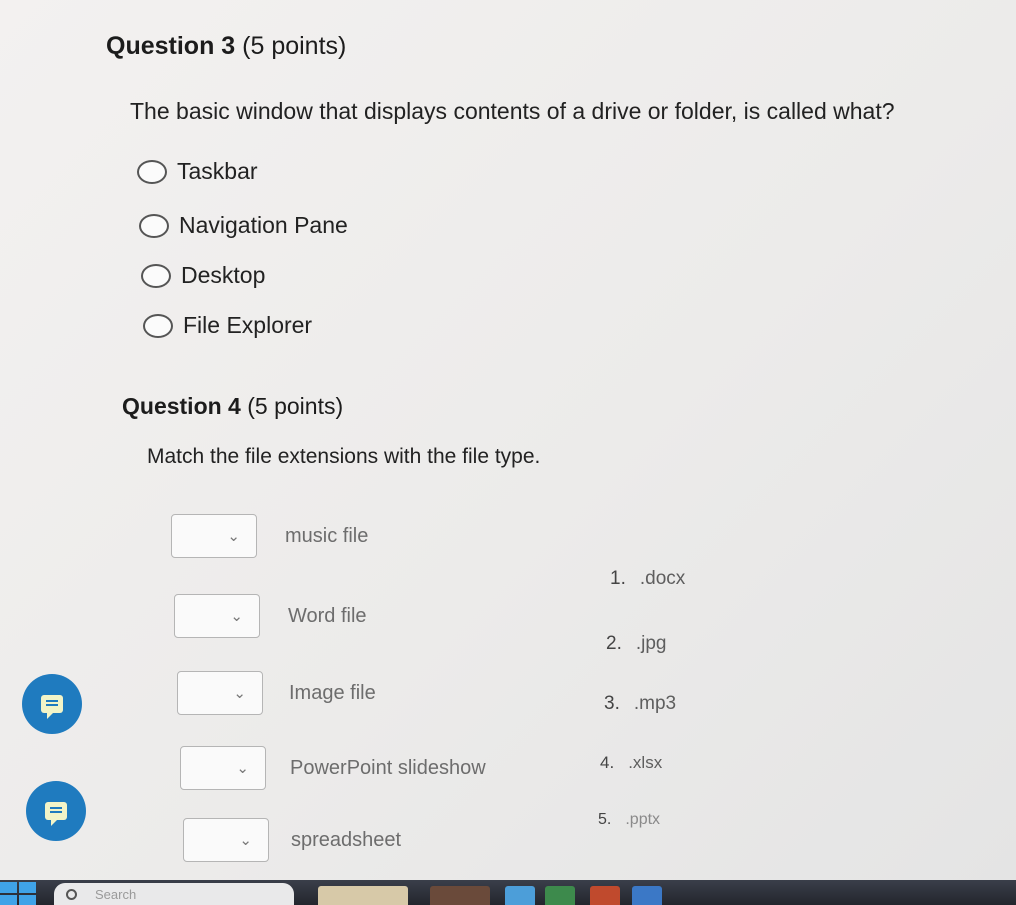  Describe the element at coordinates (643, 819) in the screenshot. I see `answer-extension: .pptx` at that location.